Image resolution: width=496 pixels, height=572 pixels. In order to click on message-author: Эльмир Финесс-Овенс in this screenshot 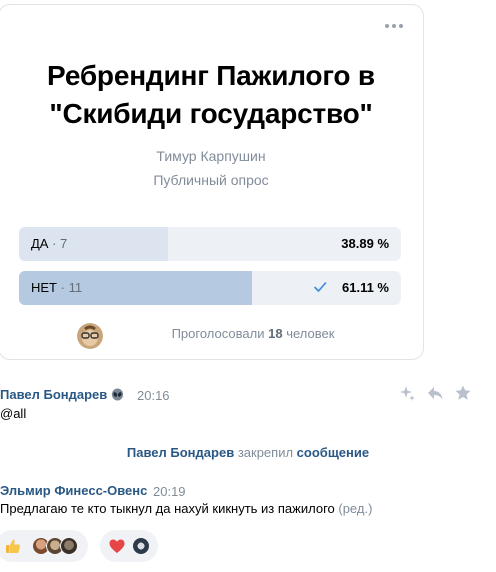, I will do `click(73, 490)`.